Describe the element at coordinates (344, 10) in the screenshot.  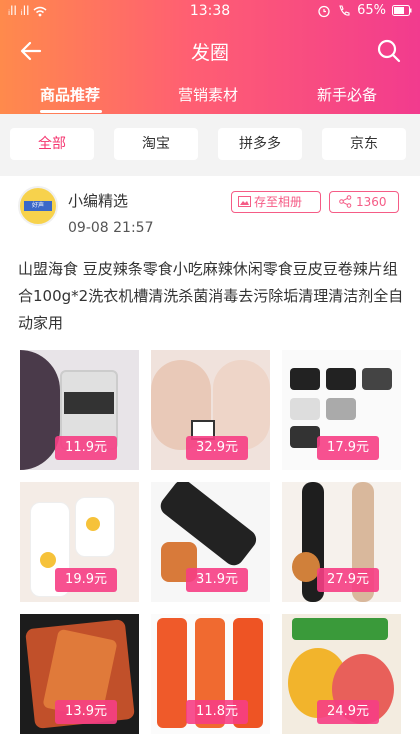
I see `call-icon` at that location.